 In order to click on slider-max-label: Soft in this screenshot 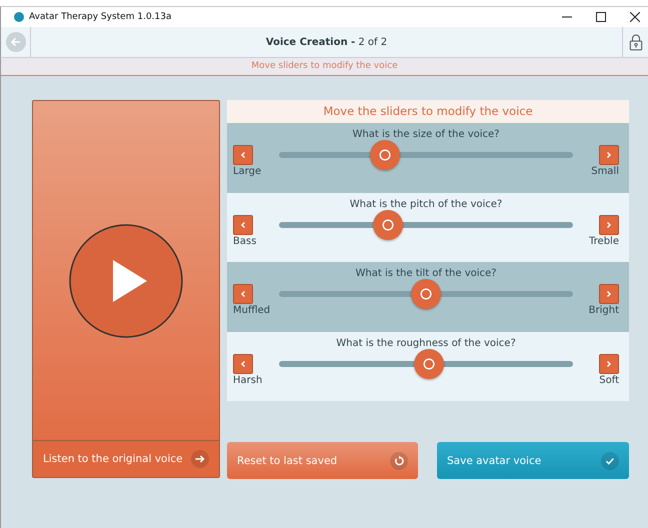, I will do `click(609, 380)`.